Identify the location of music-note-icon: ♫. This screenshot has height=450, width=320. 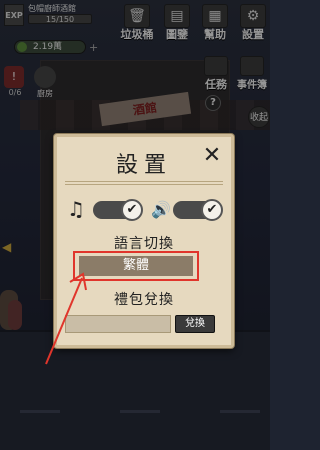
(76, 209).